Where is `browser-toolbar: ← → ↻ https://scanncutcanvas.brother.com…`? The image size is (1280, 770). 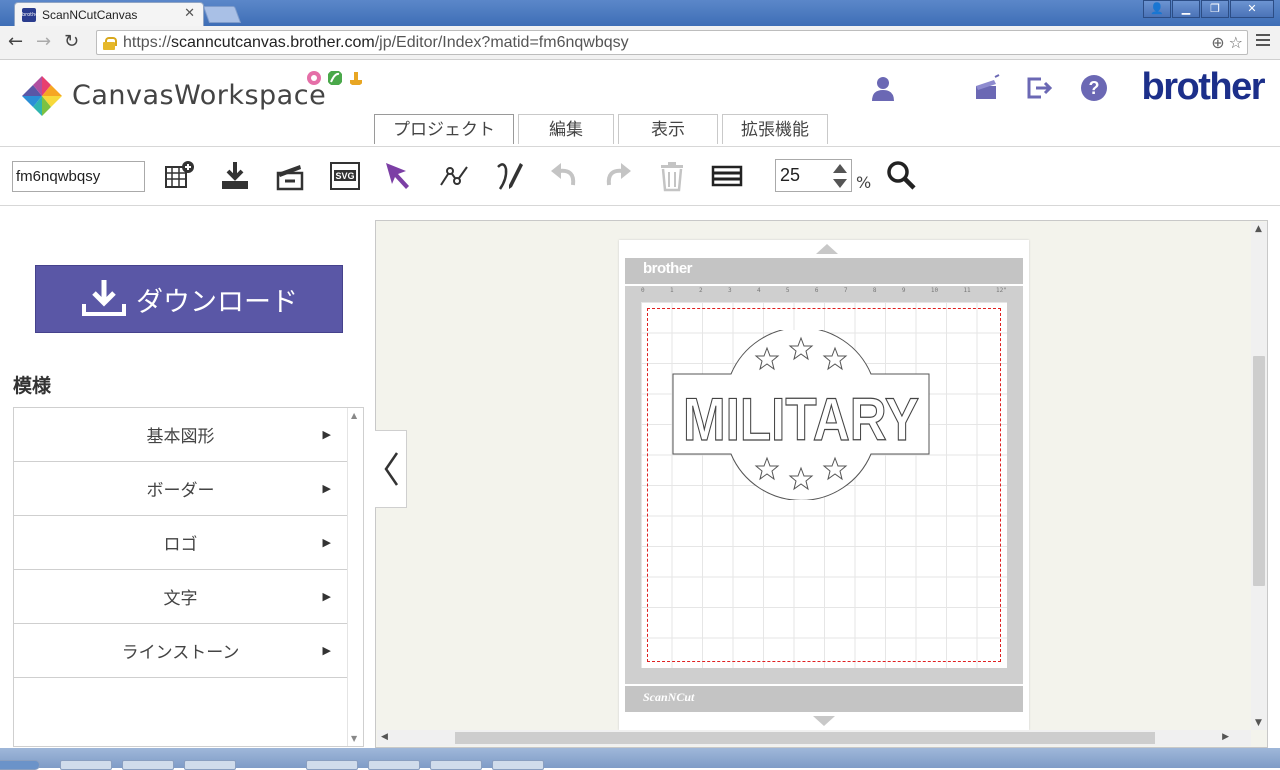
browser-toolbar: ← → ↻ https://scanncutcanvas.brother.com… is located at coordinates (640, 43).